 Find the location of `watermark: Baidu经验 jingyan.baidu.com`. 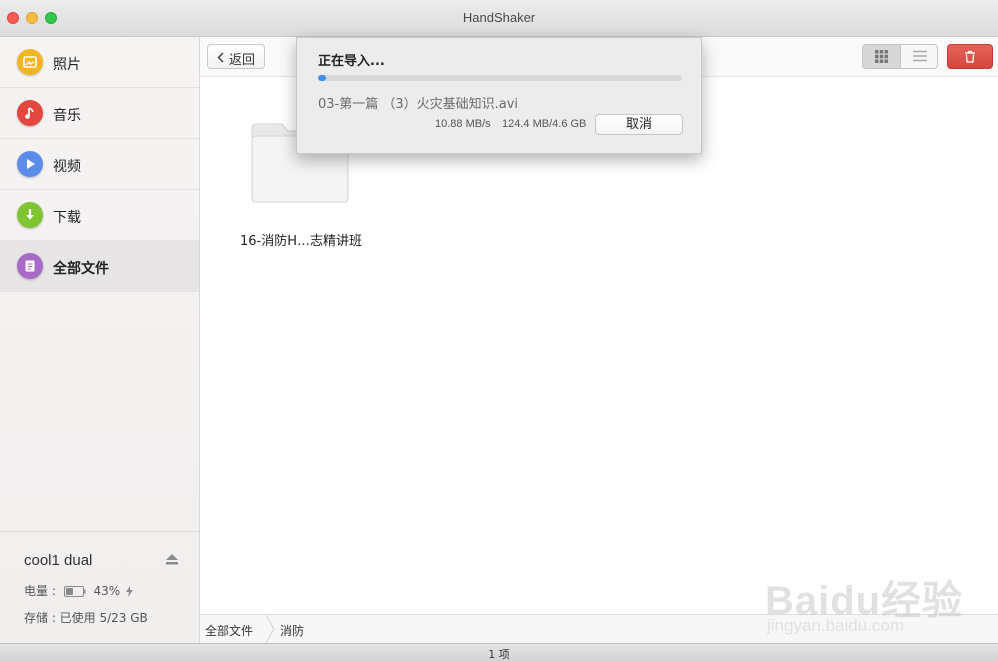

watermark: Baidu经验 jingyan.baidu.com is located at coordinates (865, 599).